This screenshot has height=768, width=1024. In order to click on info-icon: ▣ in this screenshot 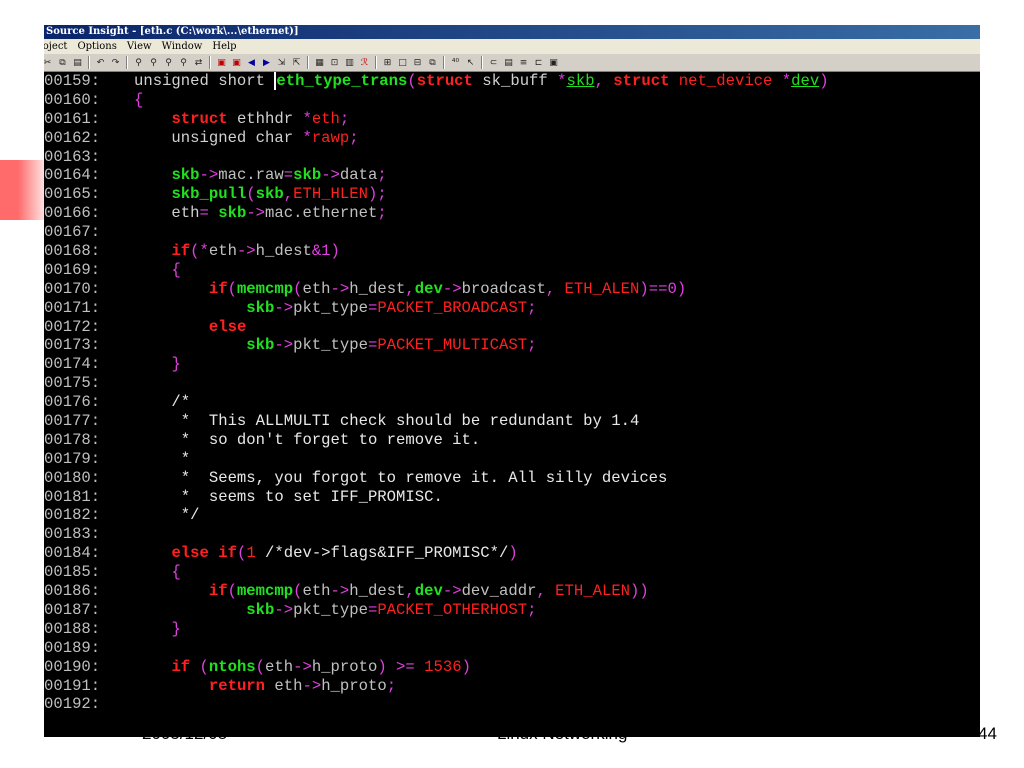, I will do `click(553, 63)`.